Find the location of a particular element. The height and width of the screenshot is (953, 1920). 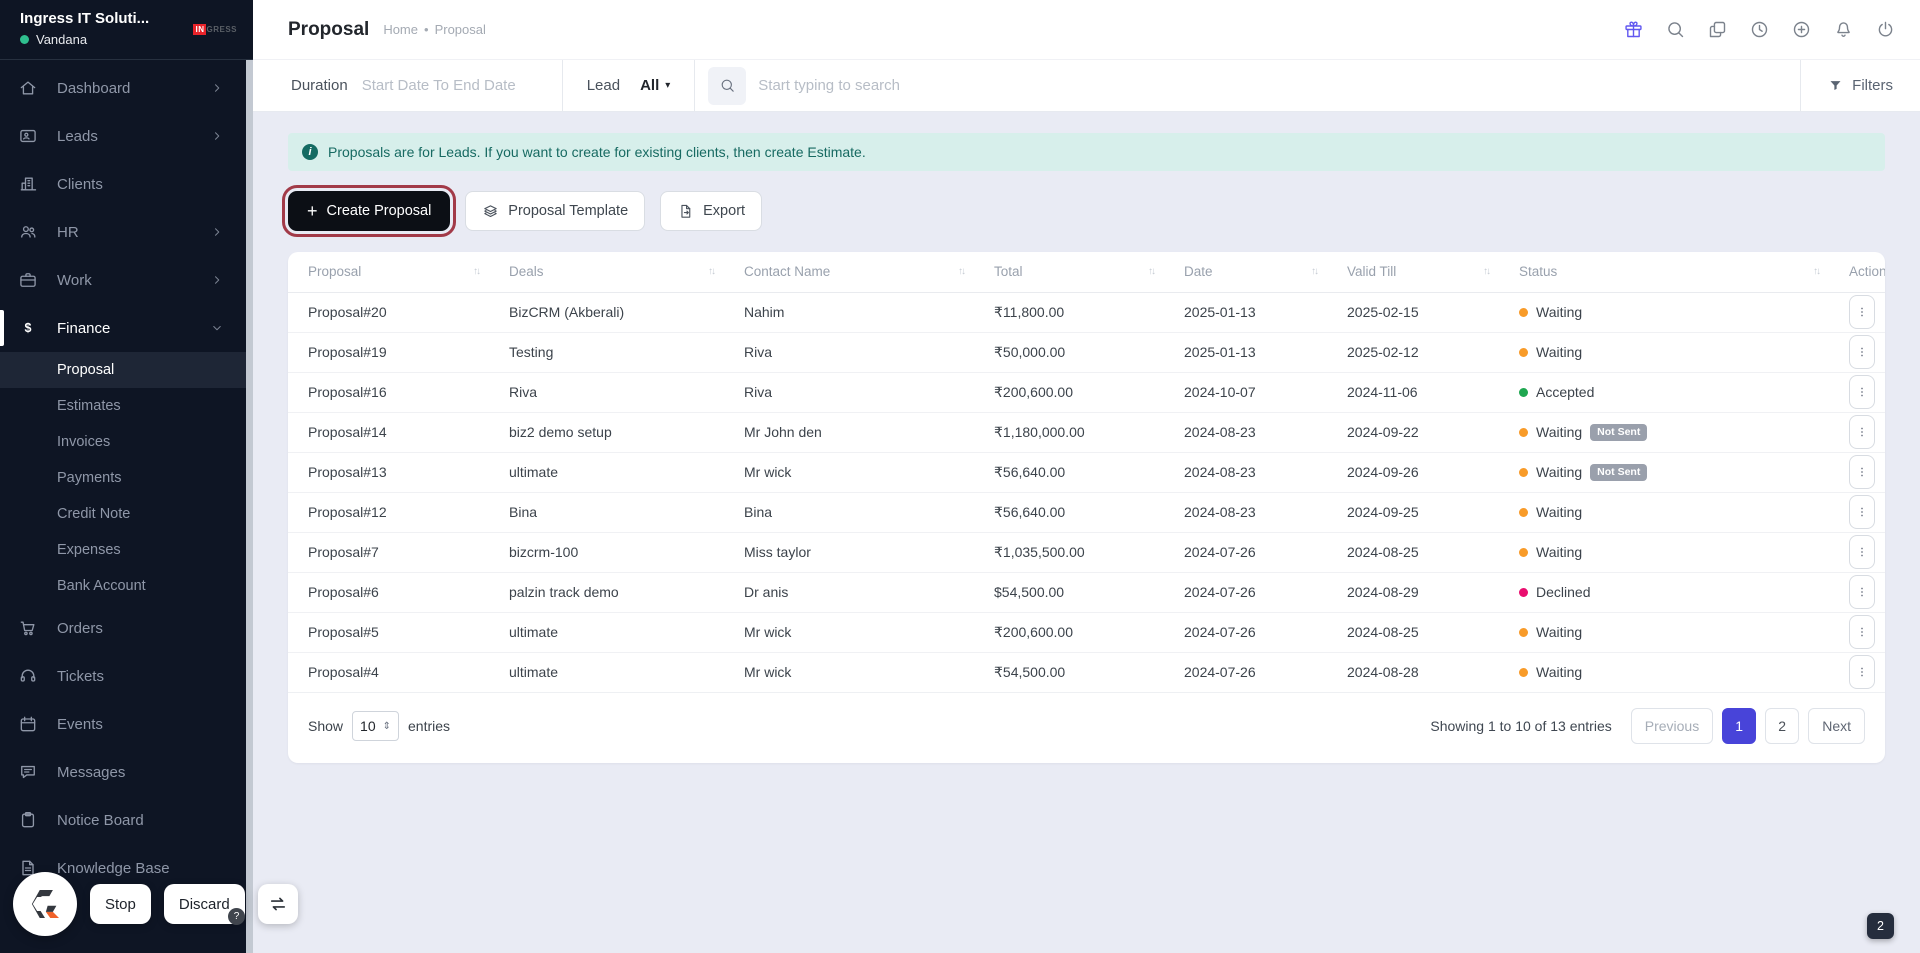

chat-icon is located at coordinates (28, 772).